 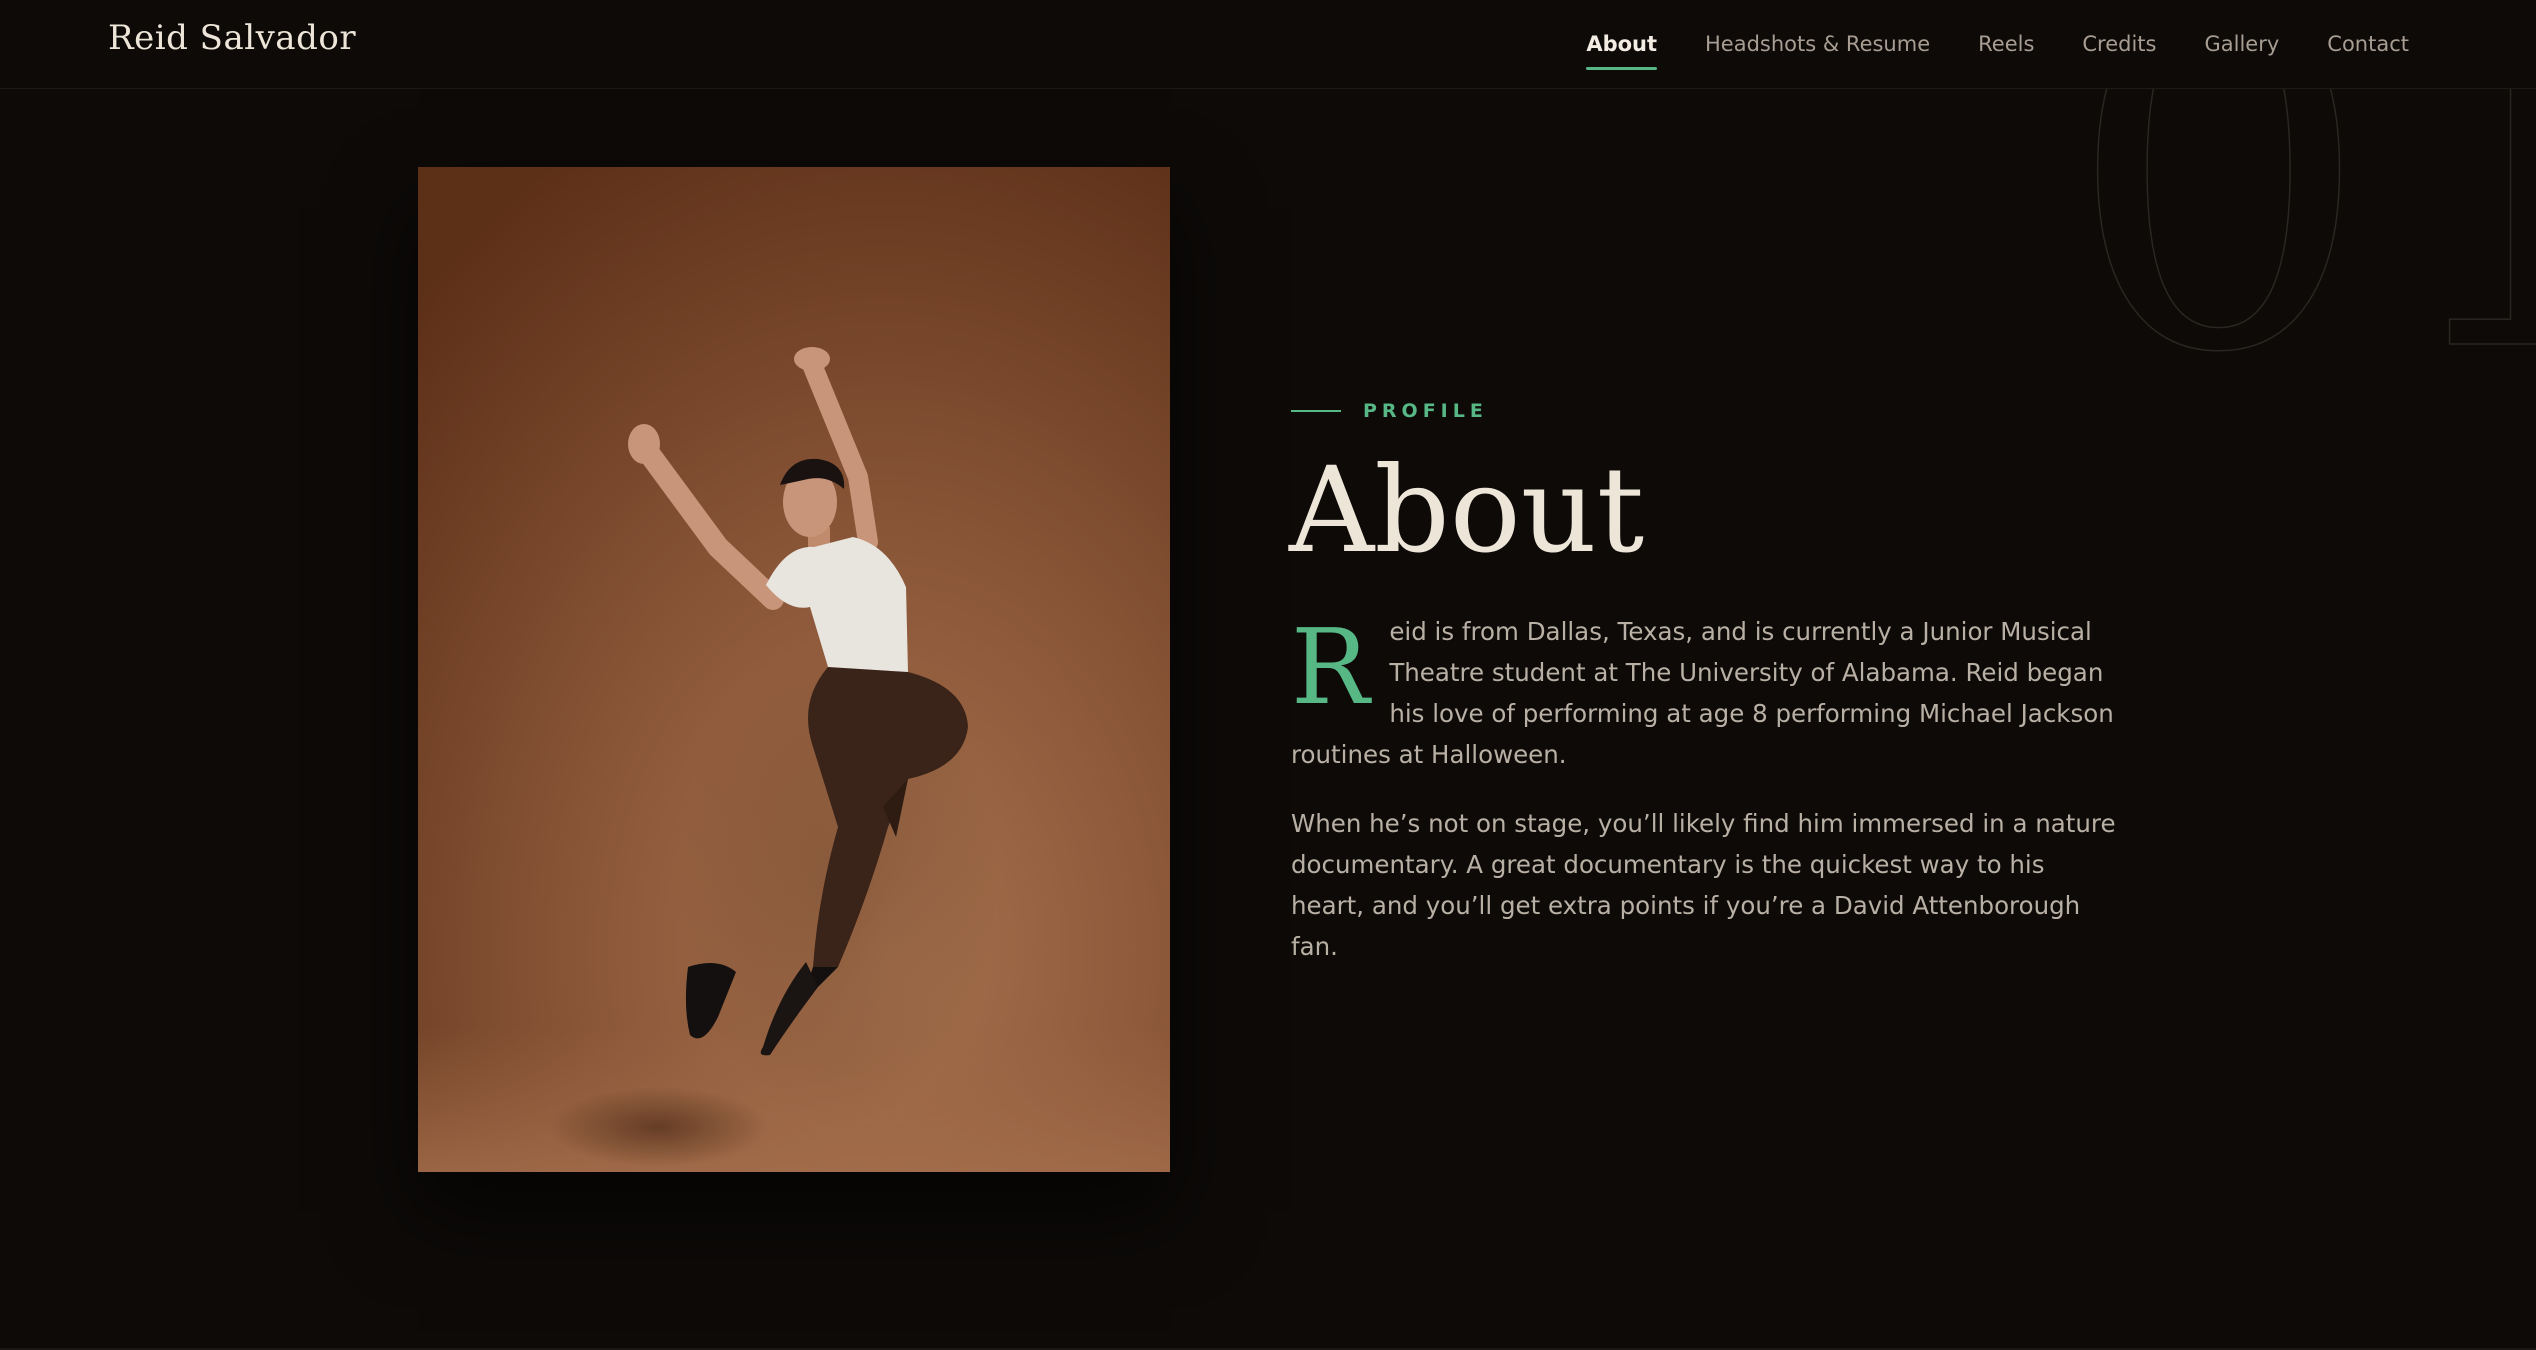 I want to click on nav-item-gallery: Gallery, so click(x=2242, y=44).